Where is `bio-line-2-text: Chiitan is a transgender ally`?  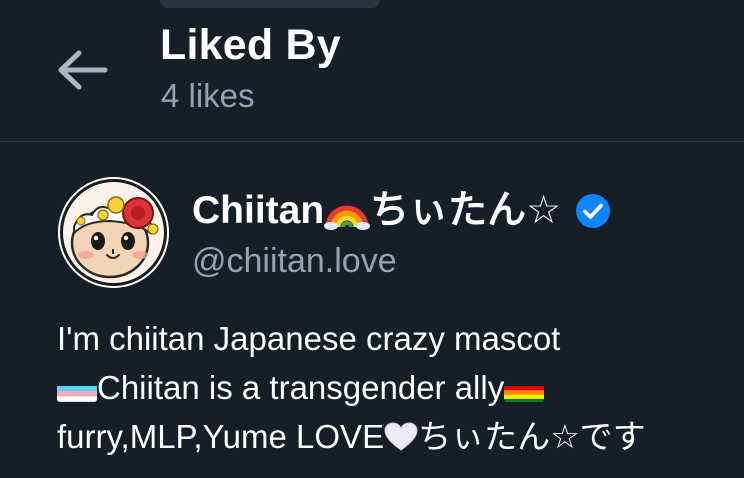 bio-line-2-text: Chiitan is a transgender ally is located at coordinates (301, 387).